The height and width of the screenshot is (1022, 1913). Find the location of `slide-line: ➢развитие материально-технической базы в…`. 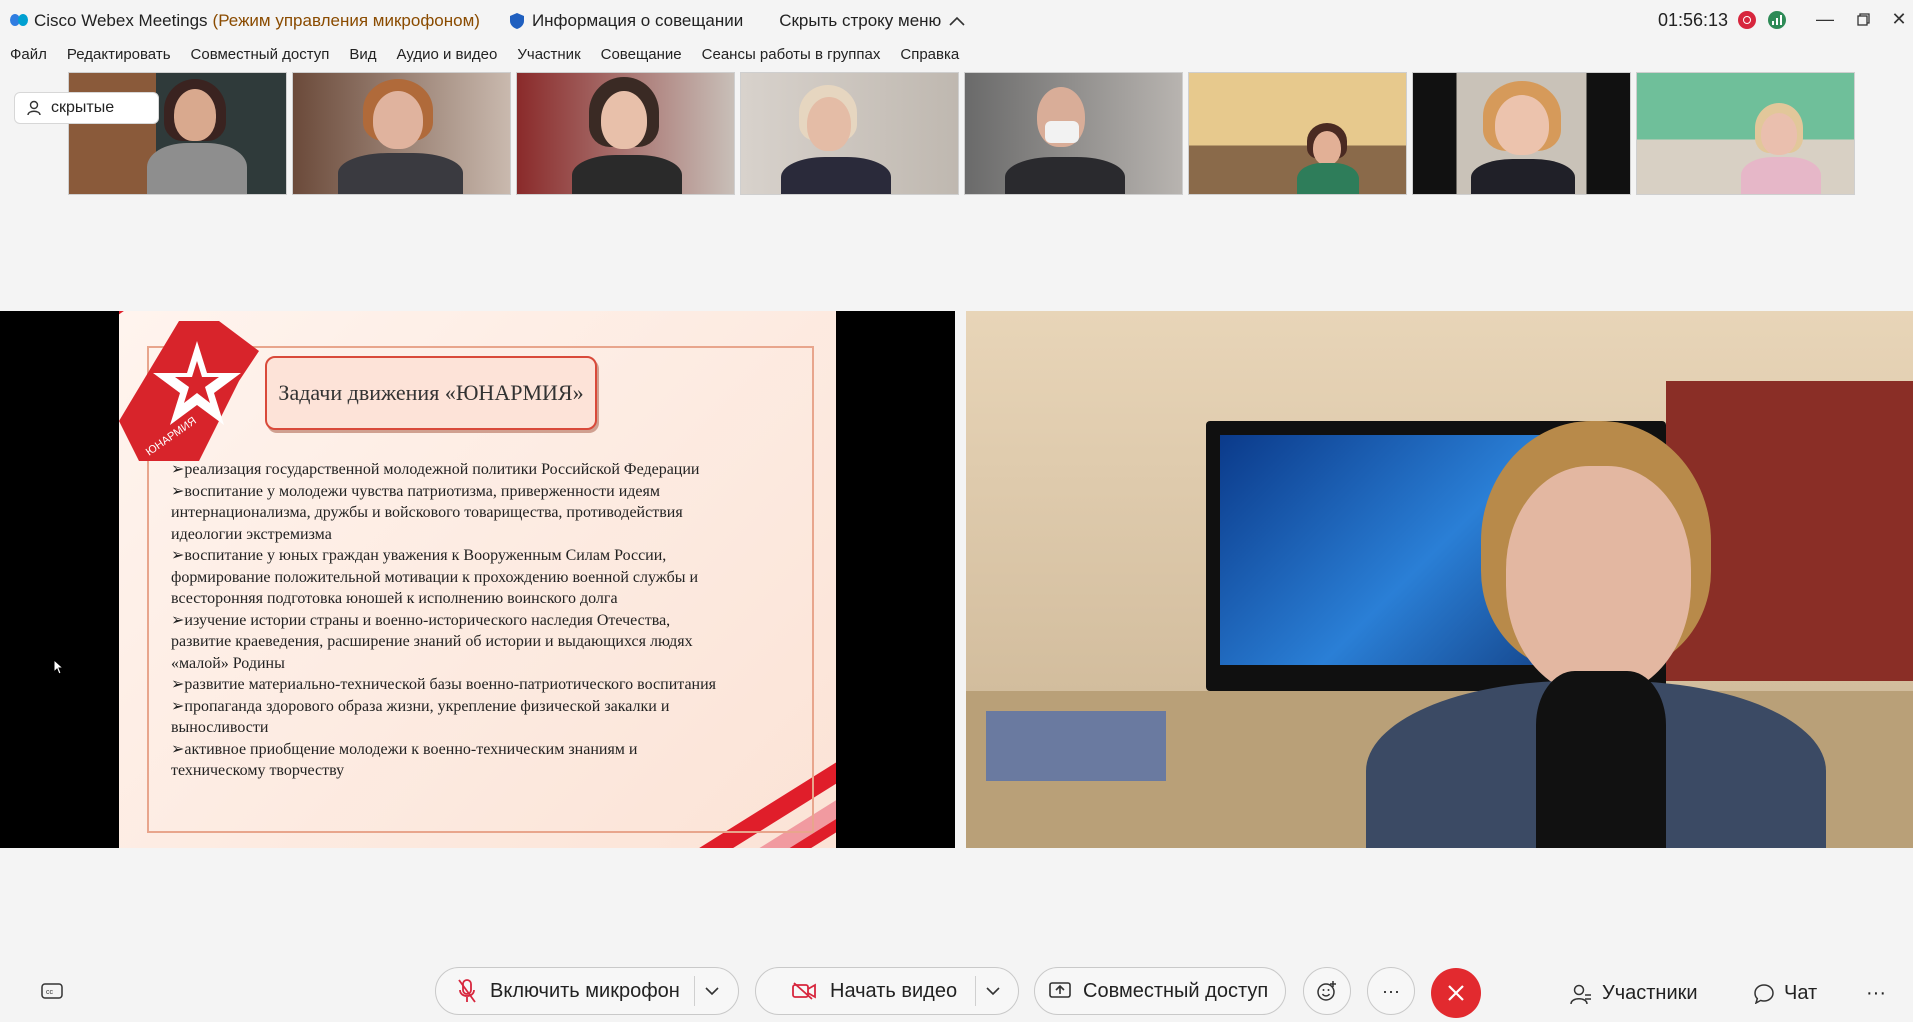

slide-line: ➢развитие материально-технической базы в… is located at coordinates (444, 684).